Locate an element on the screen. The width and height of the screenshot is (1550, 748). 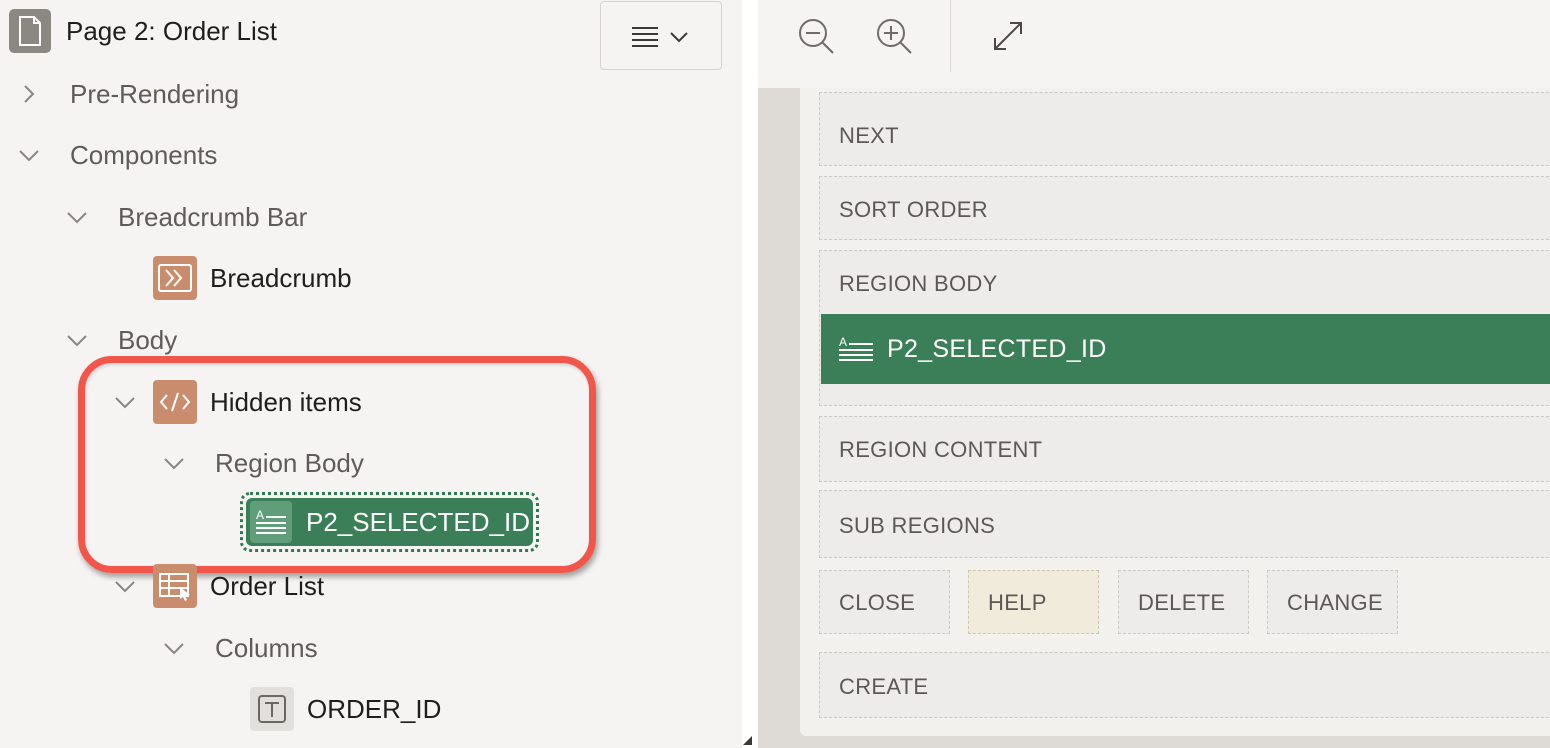
slot-label: CREATE is located at coordinates (884, 686).